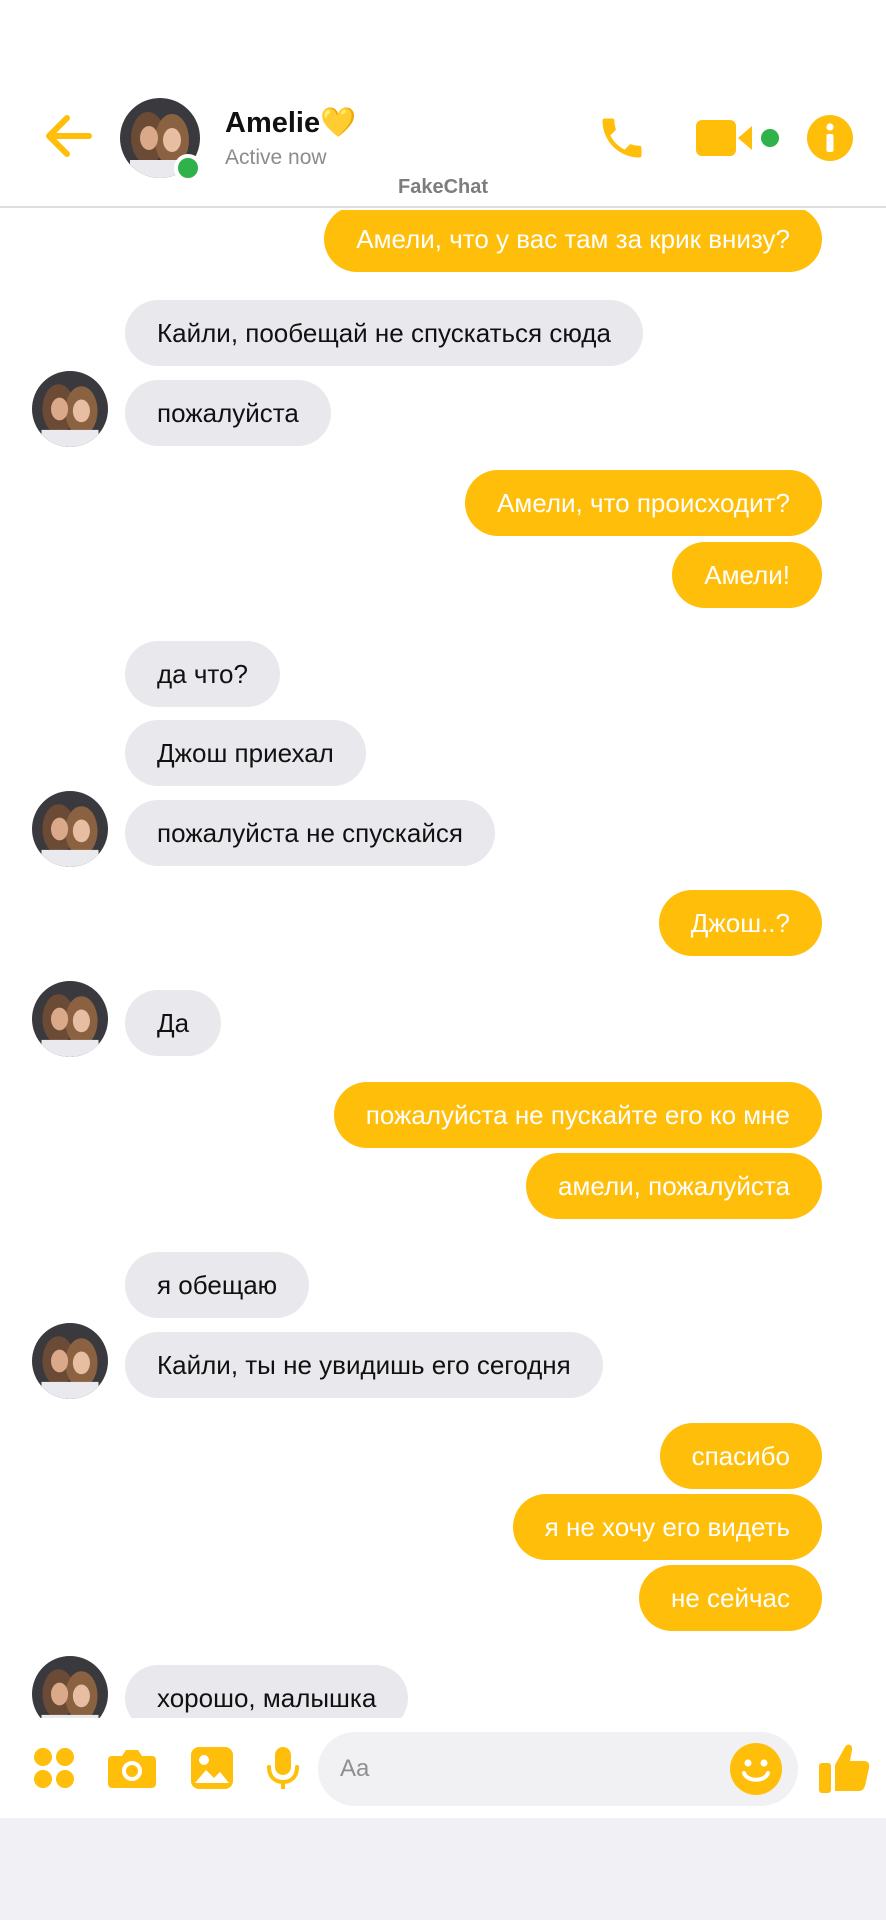  I want to click on info-button, so click(830, 138).